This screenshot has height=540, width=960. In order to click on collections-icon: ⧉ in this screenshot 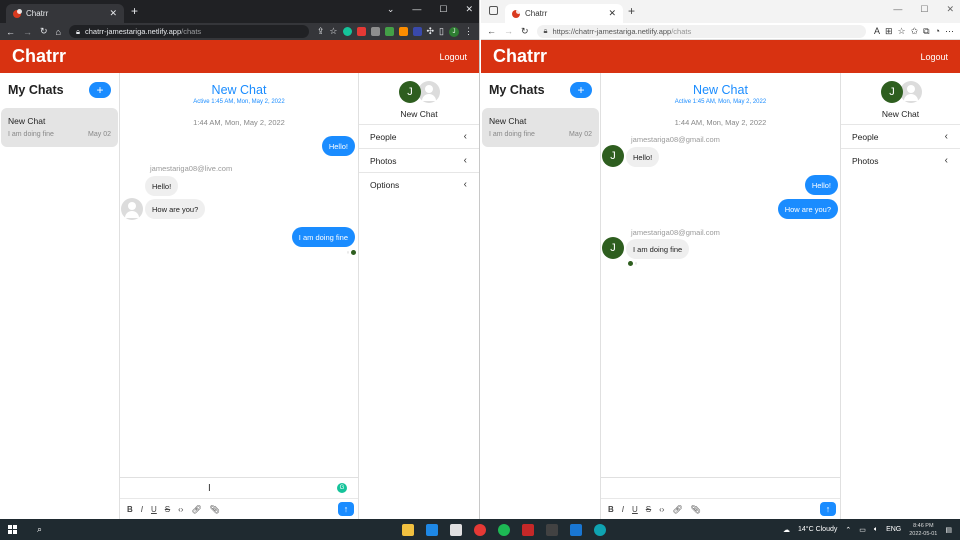, I will do `click(926, 31)`.